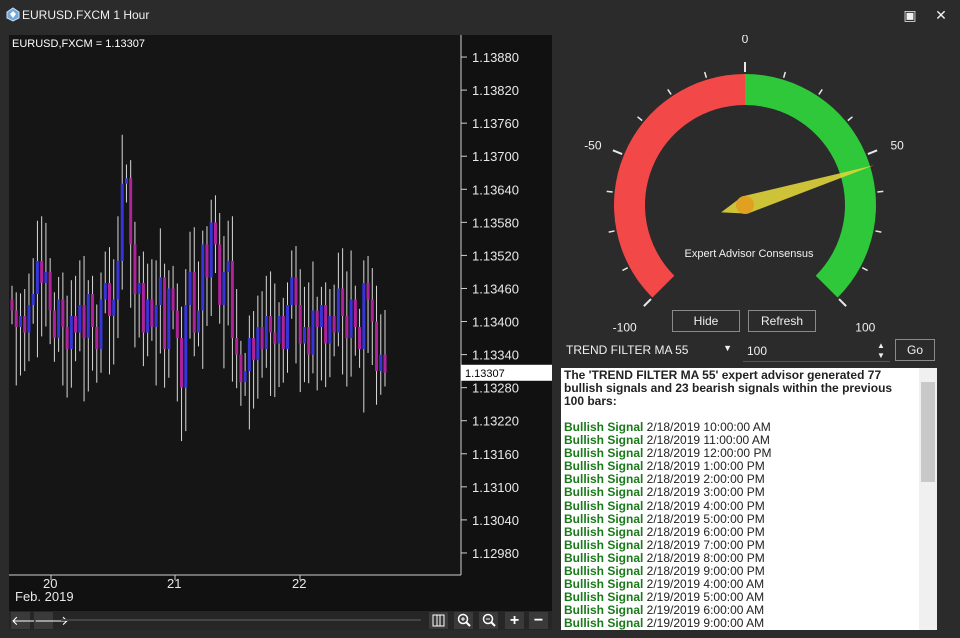 This screenshot has width=960, height=638. What do you see at coordinates (495, 421) in the screenshot?
I see `y-tick-label: 1.13220` at bounding box center [495, 421].